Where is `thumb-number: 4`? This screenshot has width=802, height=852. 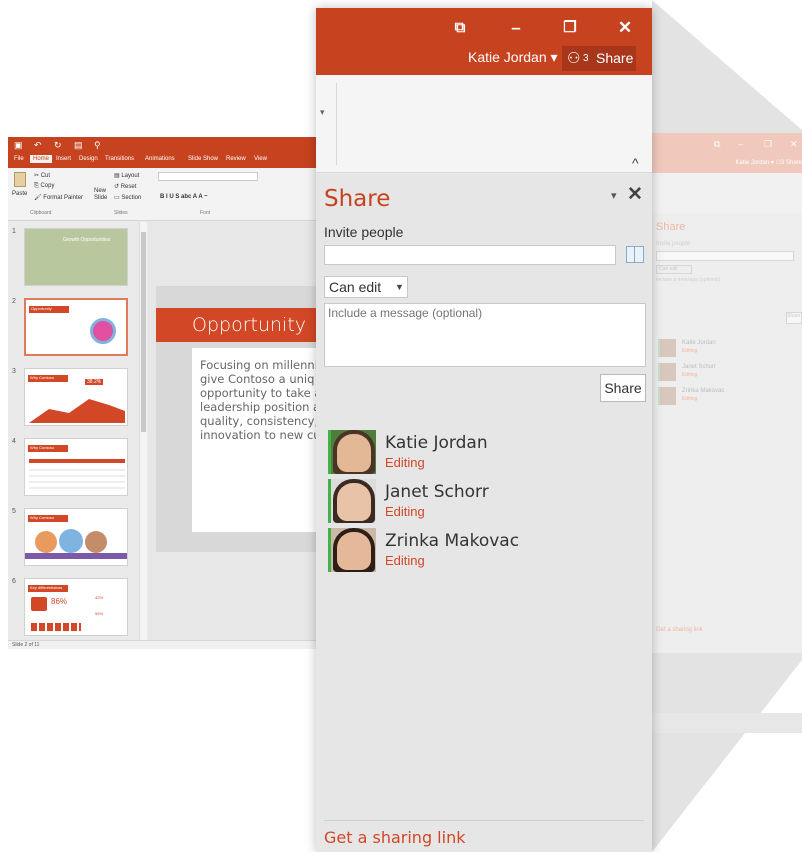
thumb-number: 4 is located at coordinates (14, 441).